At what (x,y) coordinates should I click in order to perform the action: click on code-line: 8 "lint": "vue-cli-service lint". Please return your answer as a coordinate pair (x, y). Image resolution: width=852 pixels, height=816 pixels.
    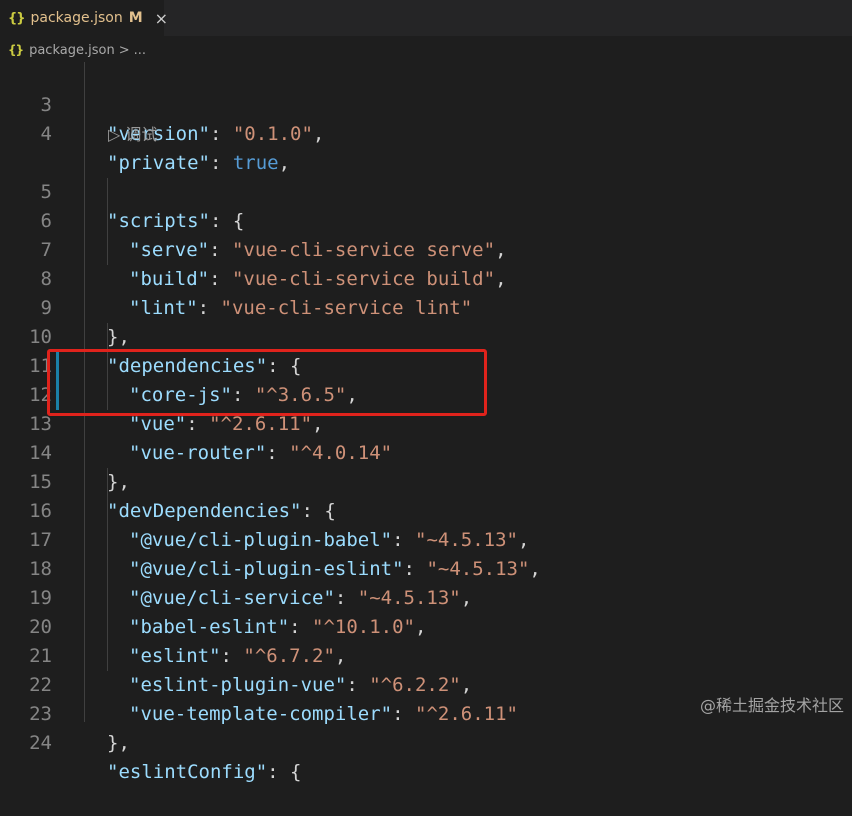
    Looking at the image, I should click on (426, 277).